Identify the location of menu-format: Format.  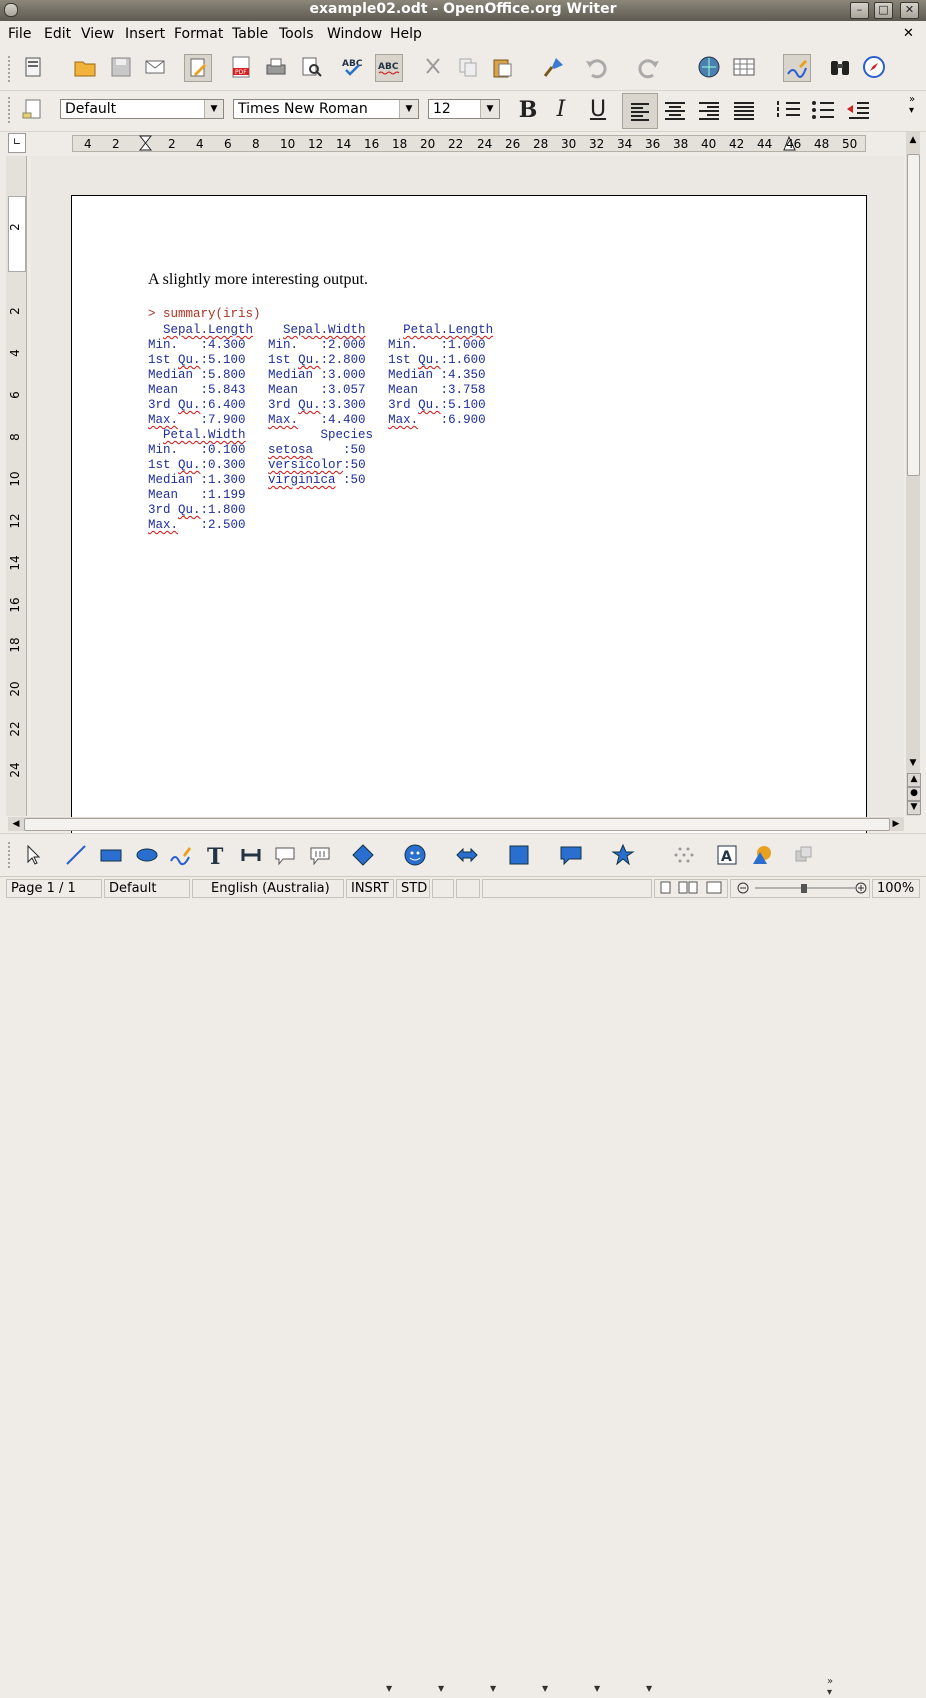
(198, 34).